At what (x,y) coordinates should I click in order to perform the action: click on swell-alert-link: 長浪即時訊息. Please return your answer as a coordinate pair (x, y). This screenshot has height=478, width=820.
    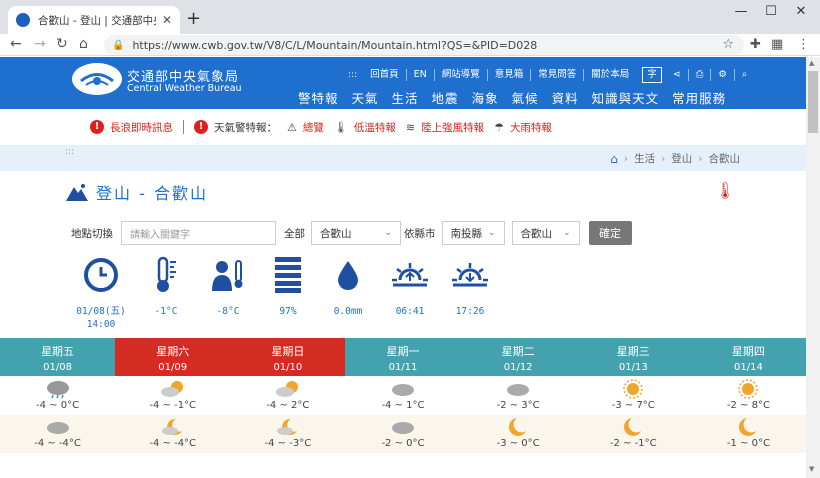
    Looking at the image, I should click on (141, 127).